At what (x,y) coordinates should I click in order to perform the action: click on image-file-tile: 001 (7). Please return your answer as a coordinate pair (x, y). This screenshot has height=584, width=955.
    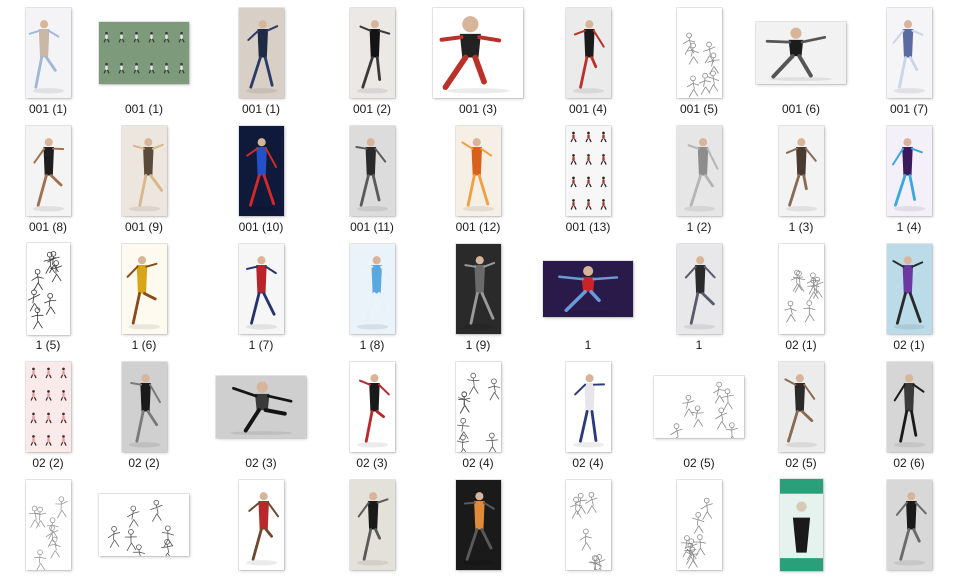
    Looking at the image, I should click on (905, 65).